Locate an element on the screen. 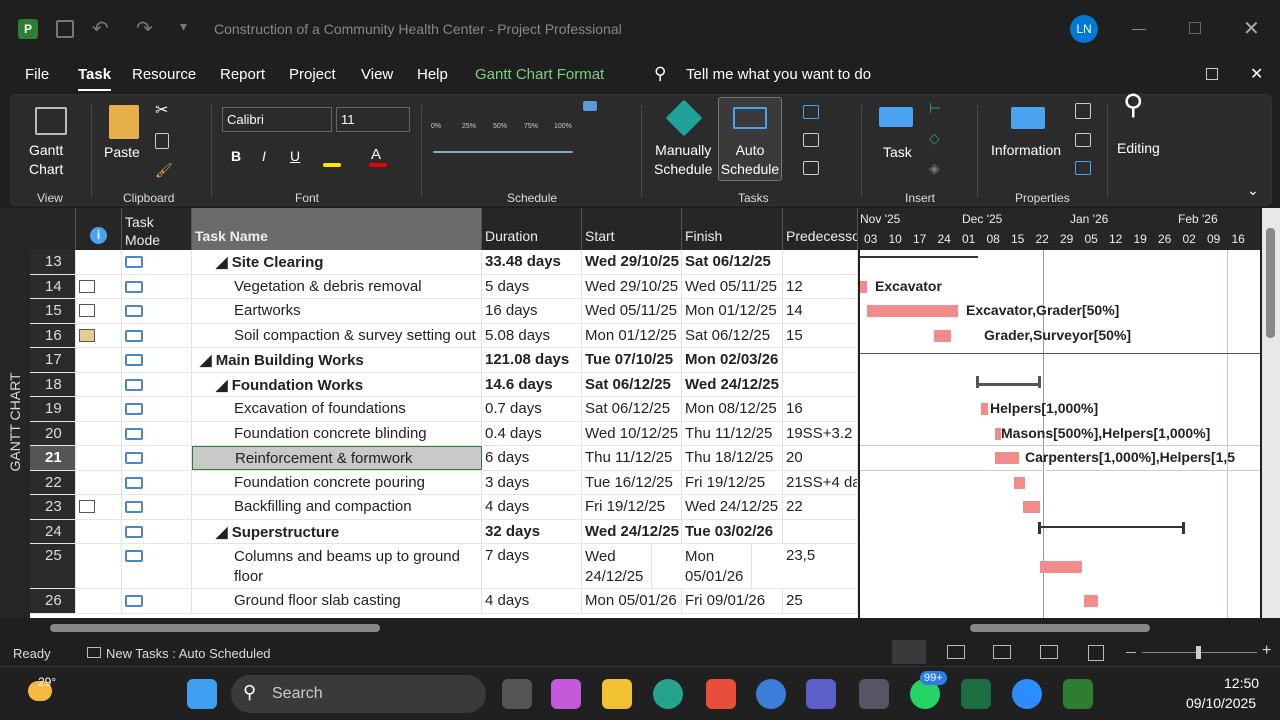 The height and width of the screenshot is (720, 1280). pct-25-button: 25% is located at coordinates (469, 126).